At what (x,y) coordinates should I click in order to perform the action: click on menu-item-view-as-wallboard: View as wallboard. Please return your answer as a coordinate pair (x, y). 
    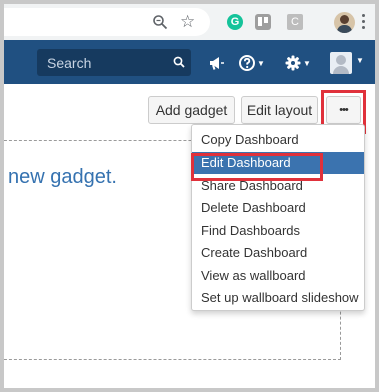
    Looking at the image, I should click on (278, 276).